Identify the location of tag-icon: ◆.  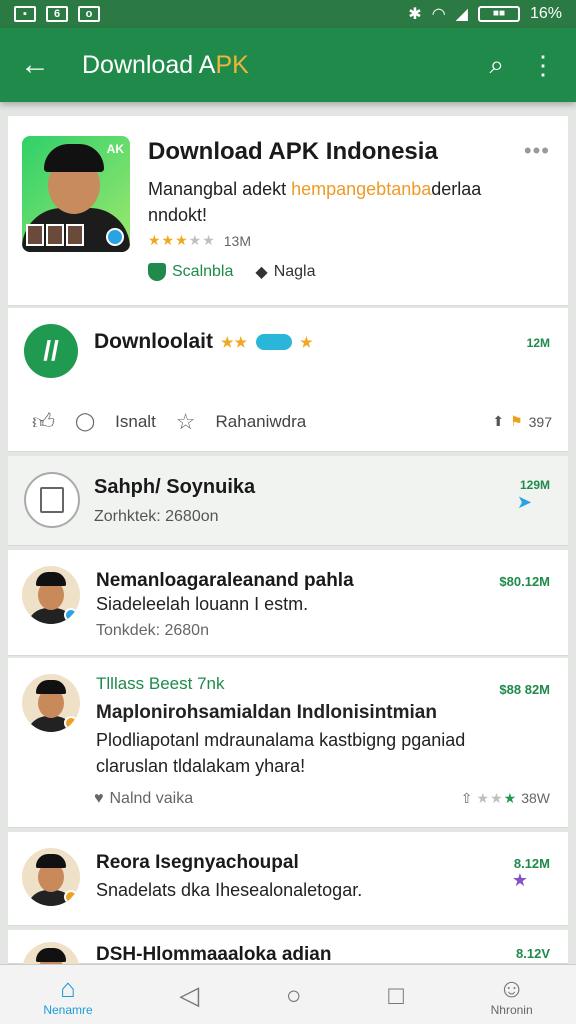
(261, 272).